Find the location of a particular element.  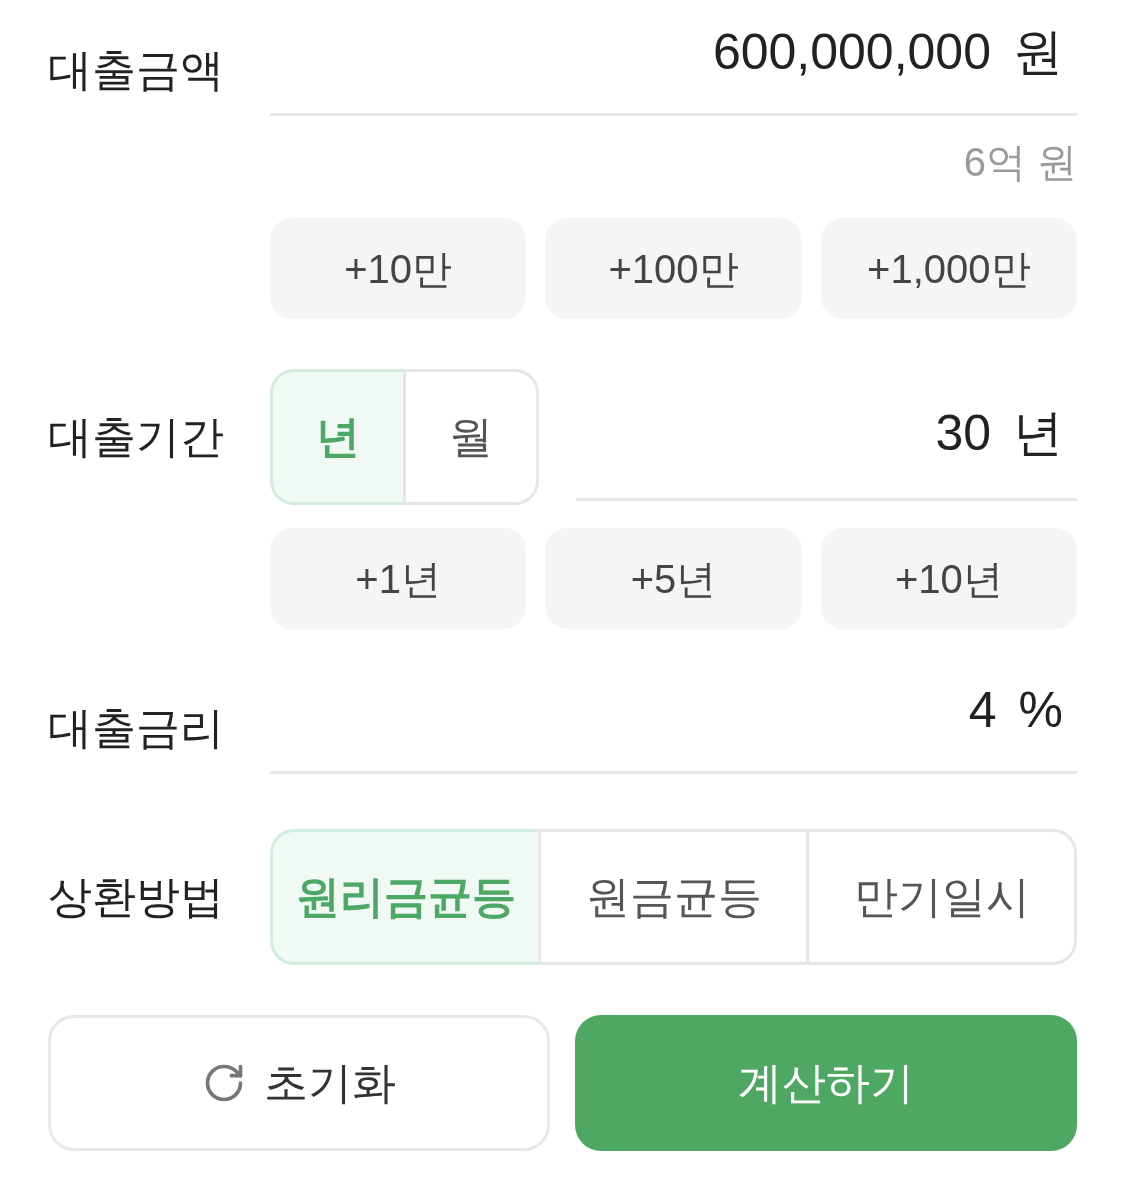

unit-label: 년 is located at coordinates (1038, 433).